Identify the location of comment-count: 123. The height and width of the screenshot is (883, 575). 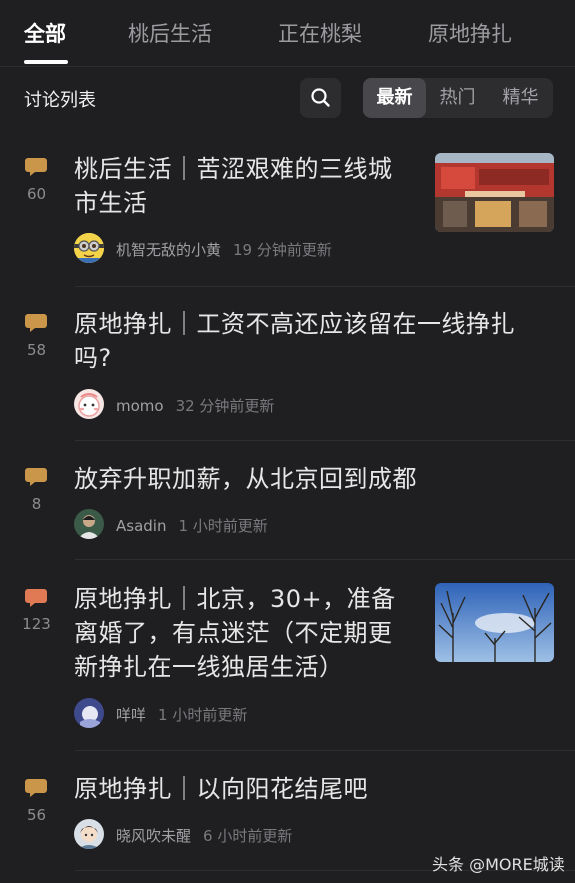
(36, 624).